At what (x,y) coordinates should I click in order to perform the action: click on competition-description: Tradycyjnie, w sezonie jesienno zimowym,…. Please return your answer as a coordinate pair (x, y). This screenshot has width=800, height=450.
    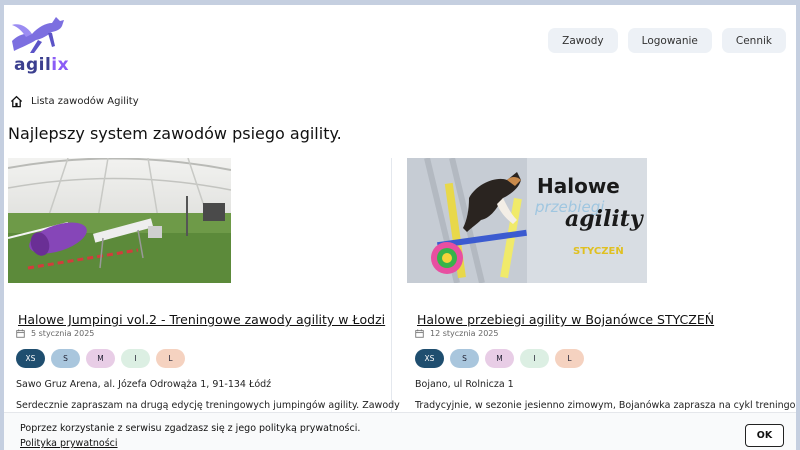
    Looking at the image, I should click on (605, 405).